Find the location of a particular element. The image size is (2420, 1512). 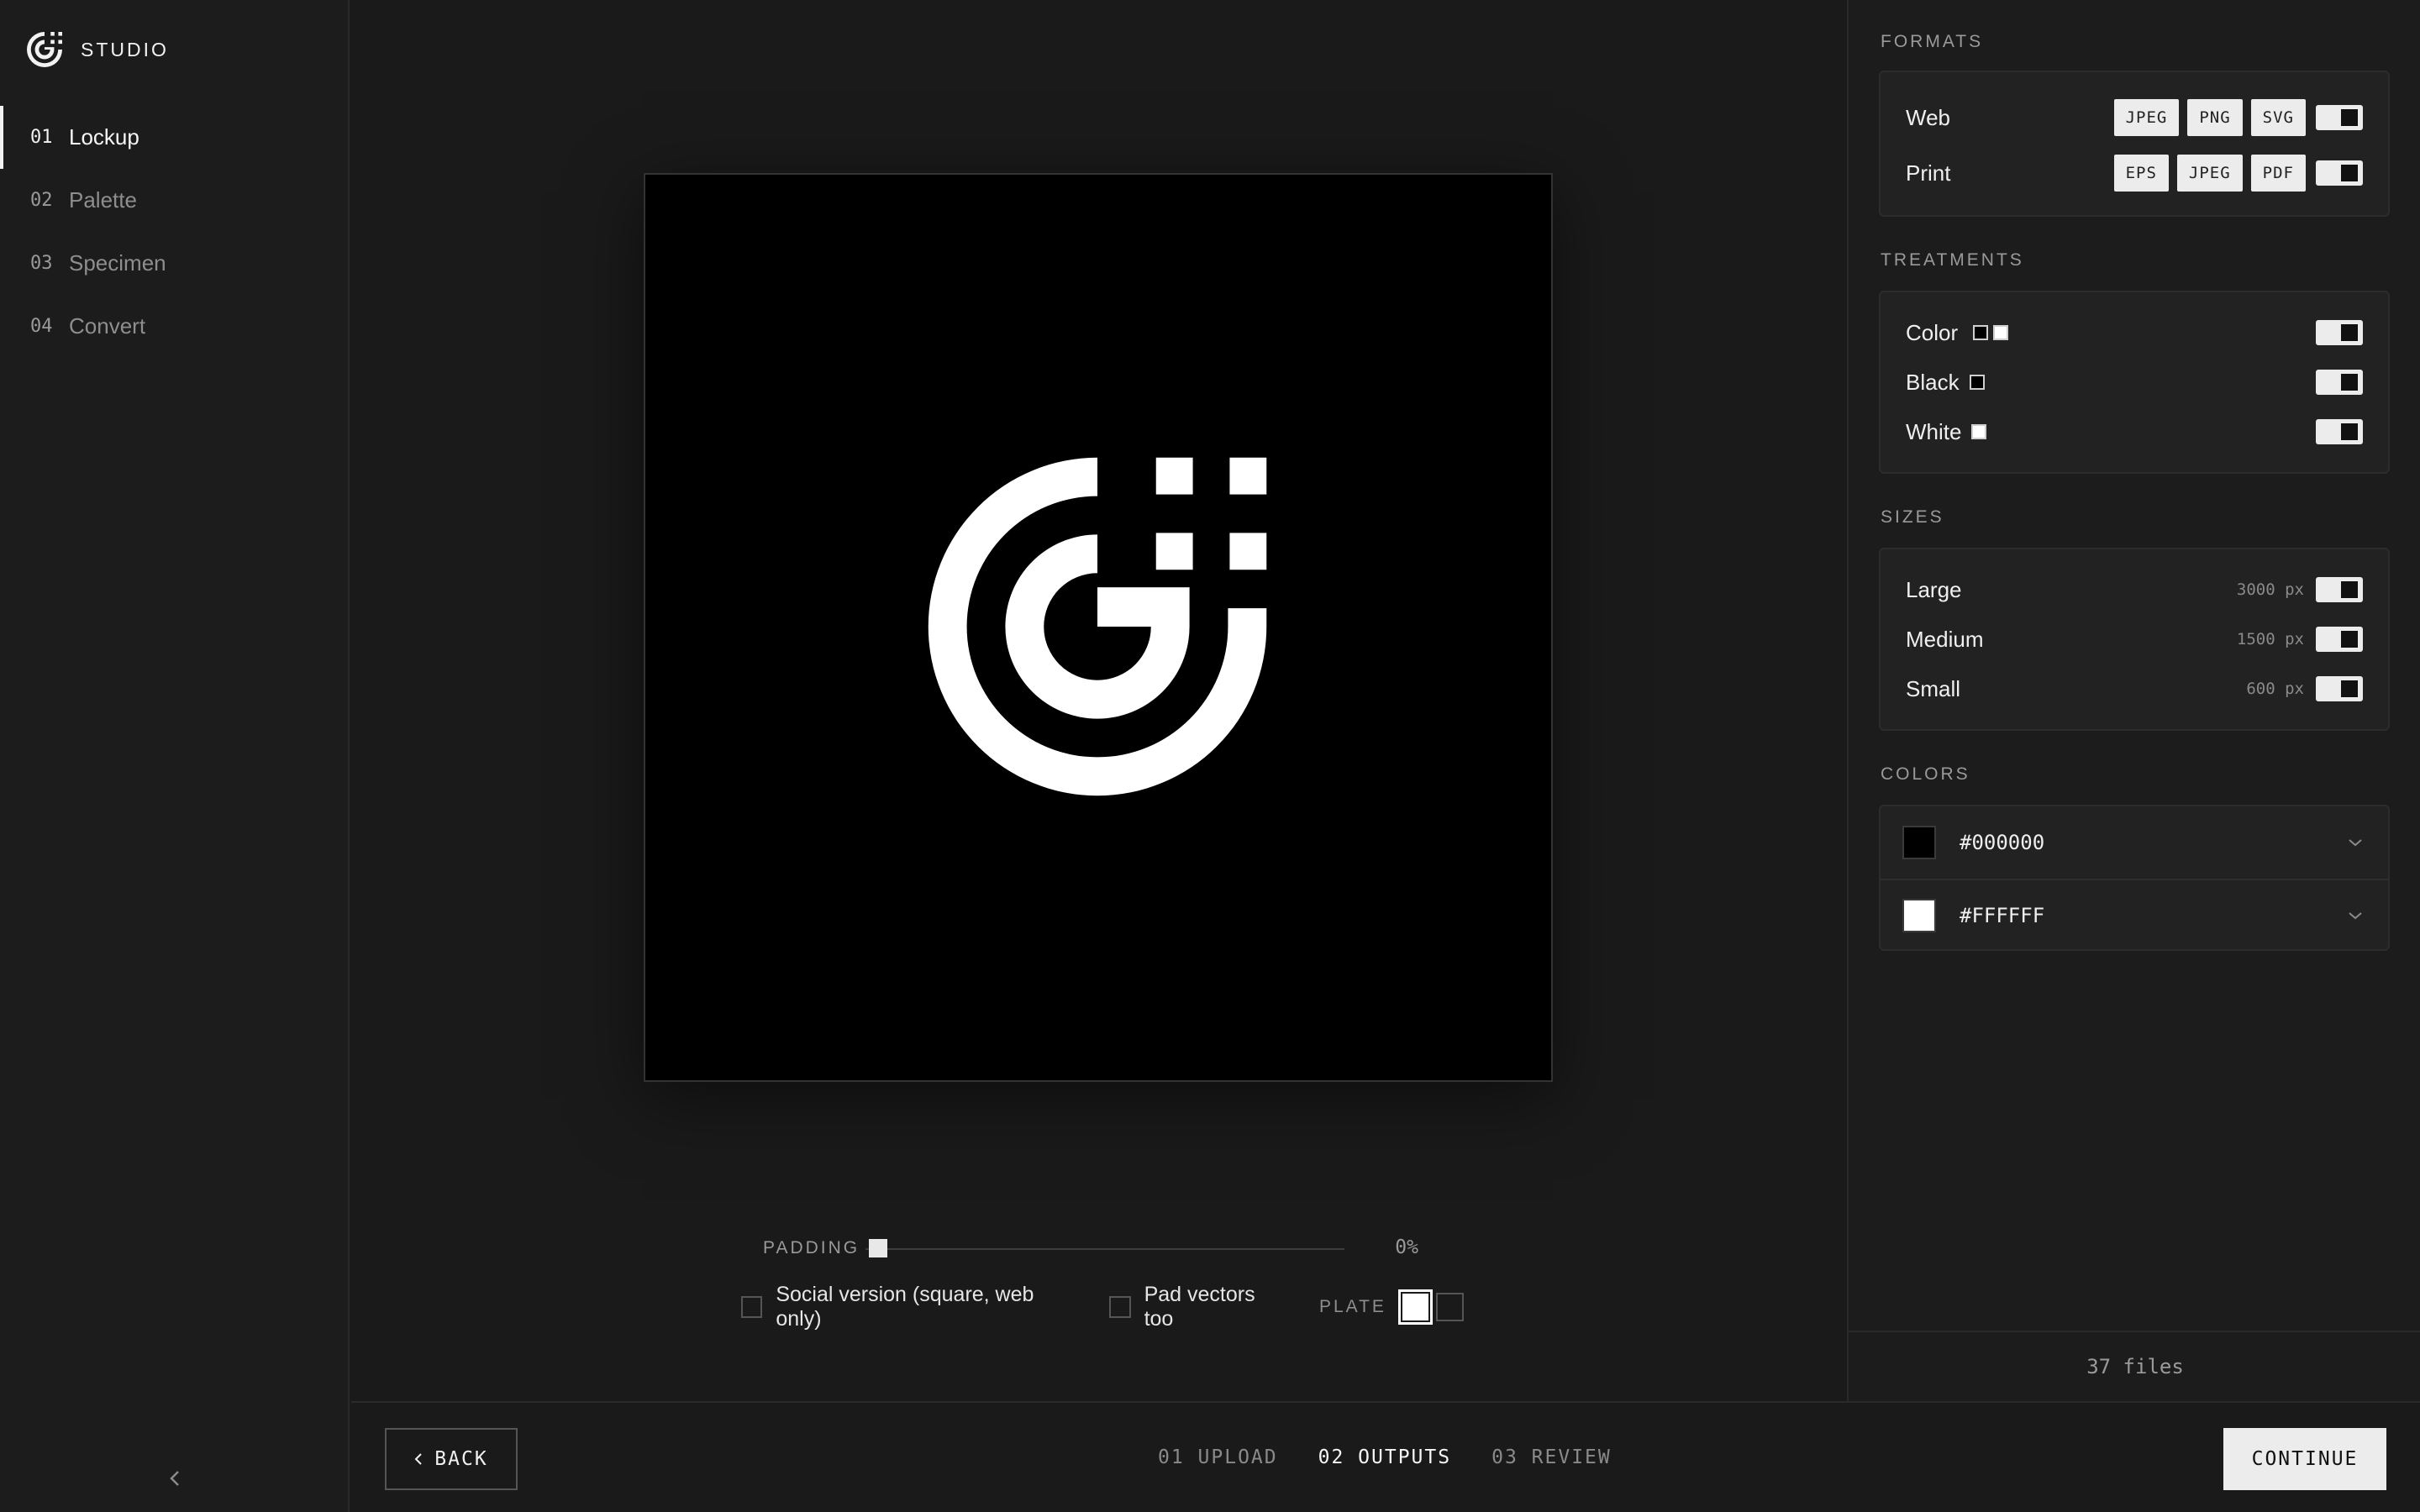

sidebar-item-number: 03 is located at coordinates (41, 263).